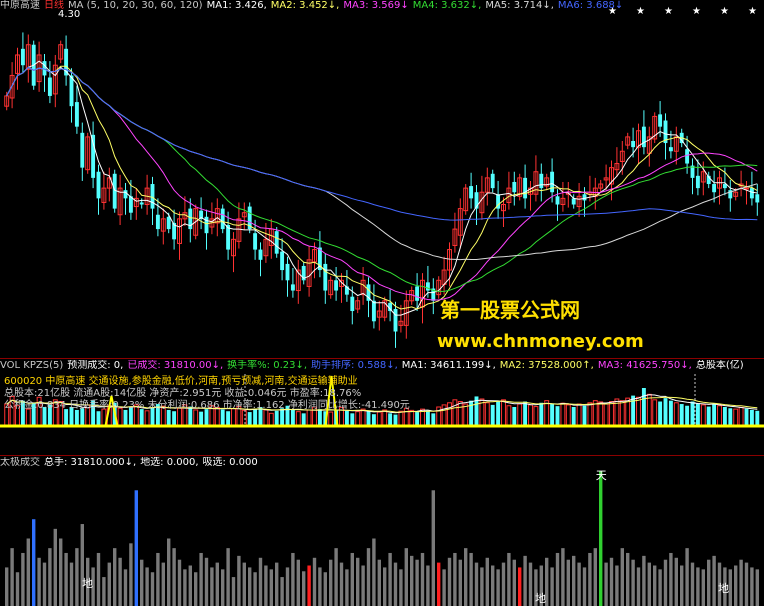 The height and width of the screenshot is (606, 764). I want to click on kline-header-item: 日线, so click(54, 5).